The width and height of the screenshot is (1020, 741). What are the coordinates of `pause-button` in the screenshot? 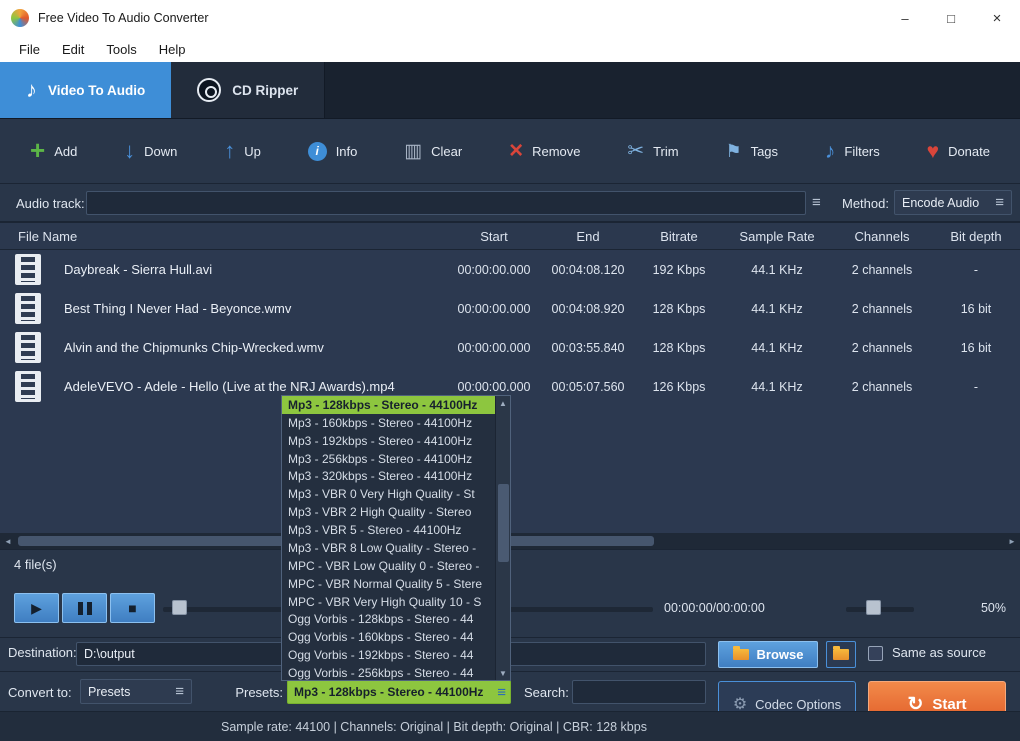 It's located at (84, 608).